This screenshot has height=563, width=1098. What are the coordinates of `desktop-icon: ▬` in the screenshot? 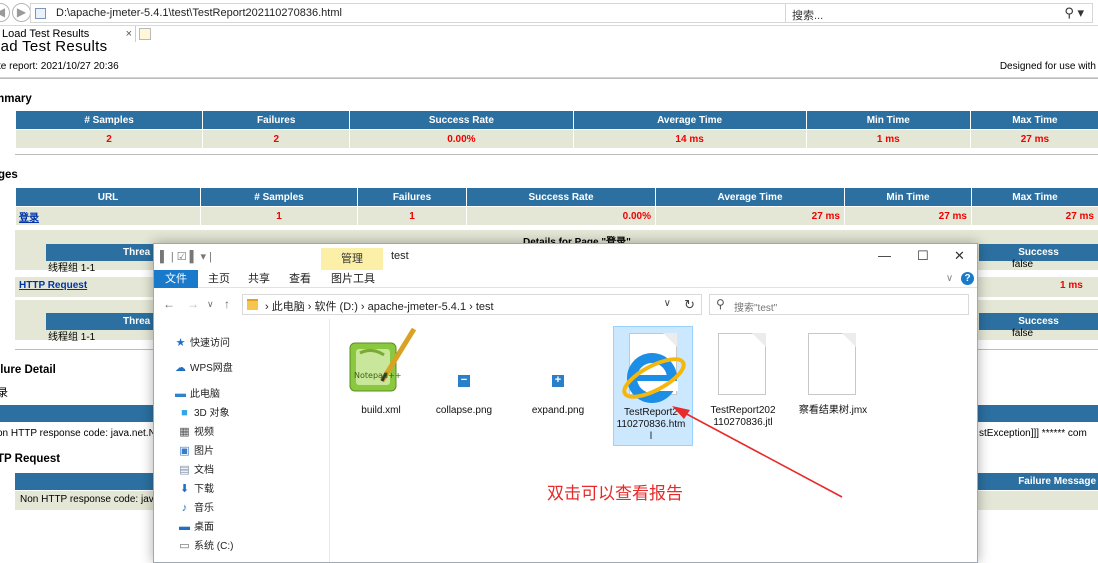 It's located at (184, 527).